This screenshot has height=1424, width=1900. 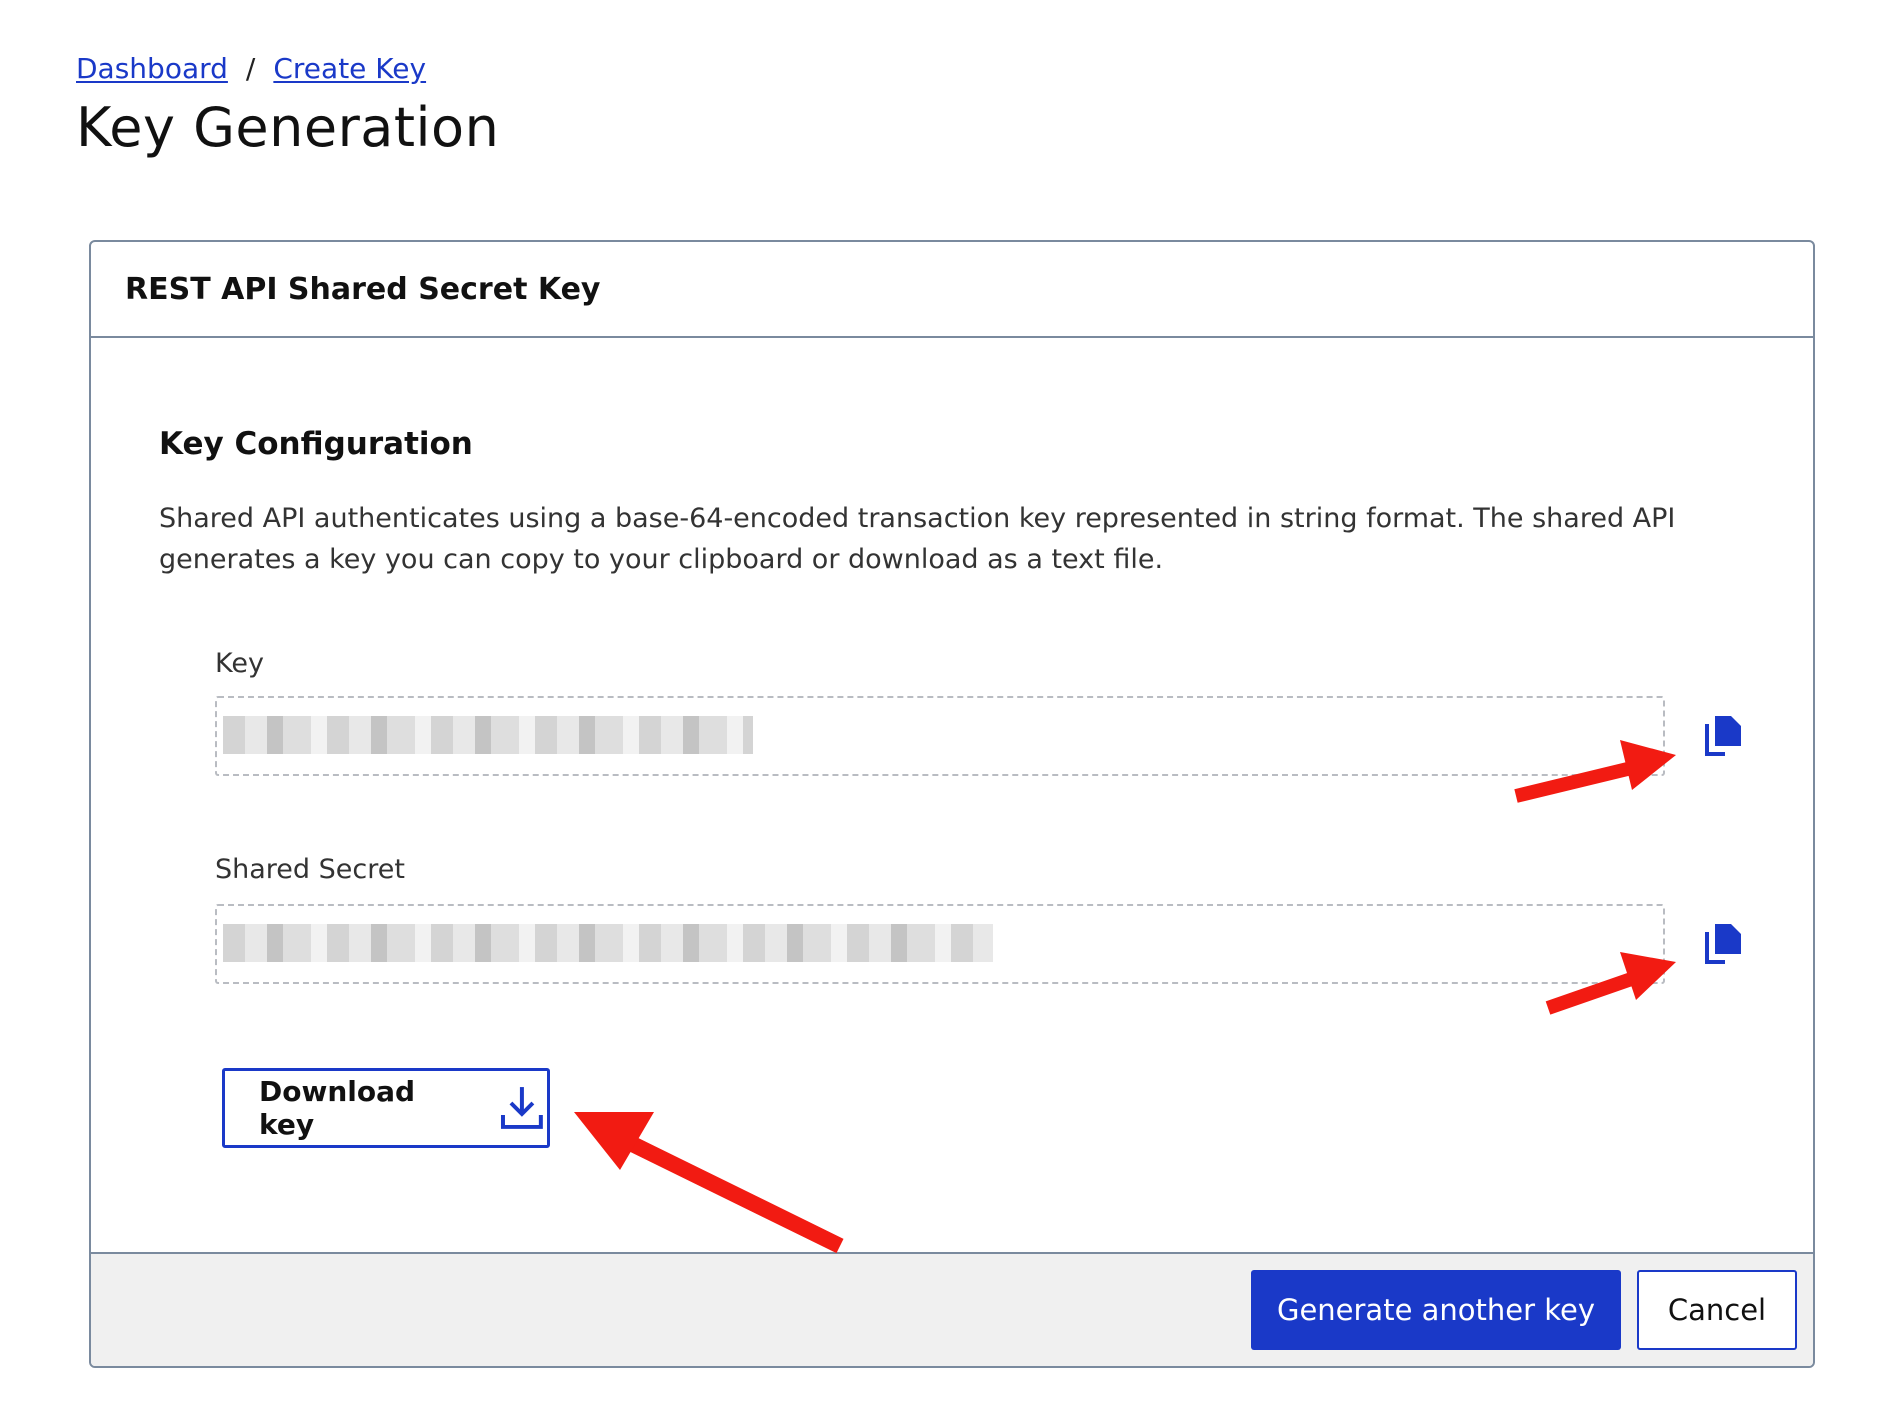 I want to click on breadcrumb-link-create-key: Create Key, so click(x=349, y=68).